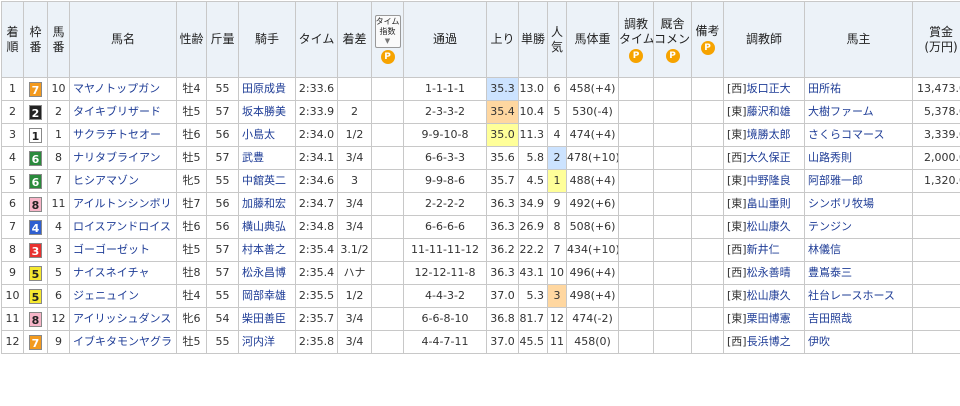  What do you see at coordinates (859, 135) in the screenshot?
I see `owner-link: さくらコマース` at bounding box center [859, 135].